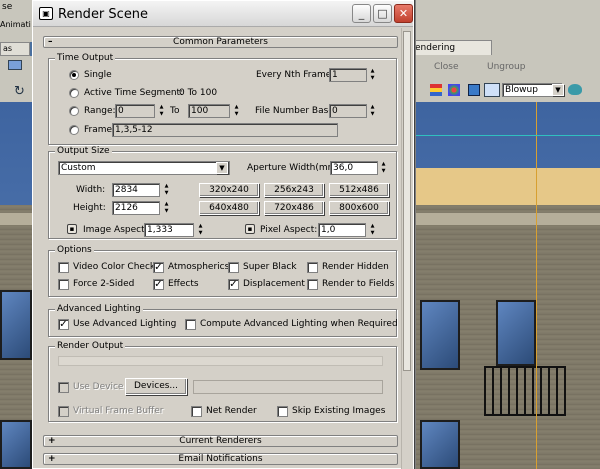 This screenshot has height=469, width=600. I want to click on checkbox-skip-existing-images, so click(282, 411).